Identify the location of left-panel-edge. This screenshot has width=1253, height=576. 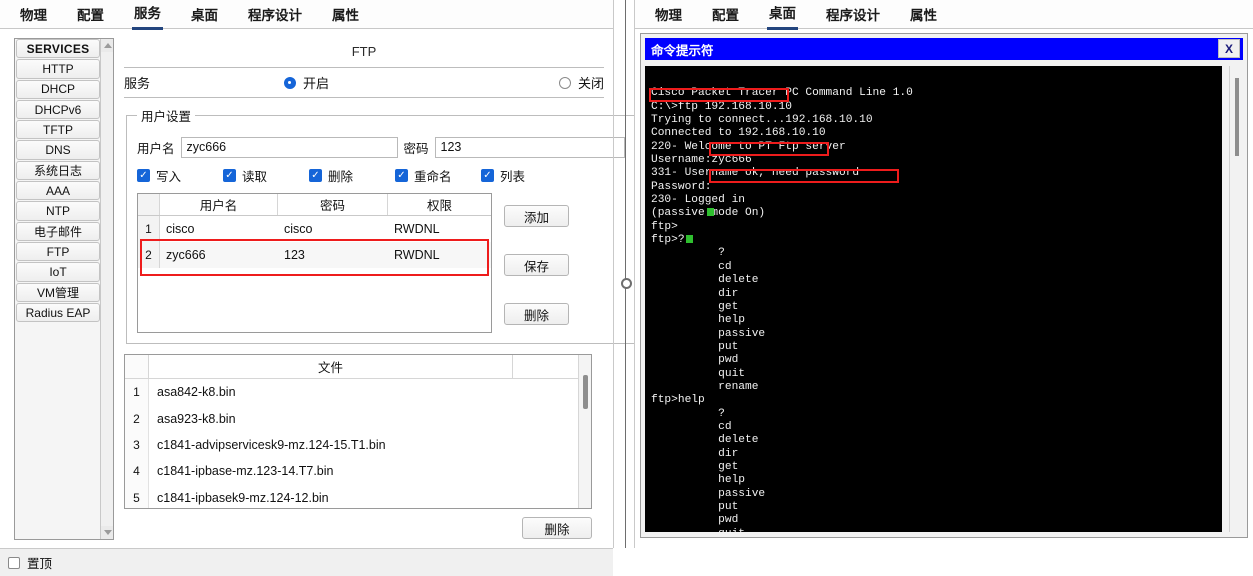
(613, 274).